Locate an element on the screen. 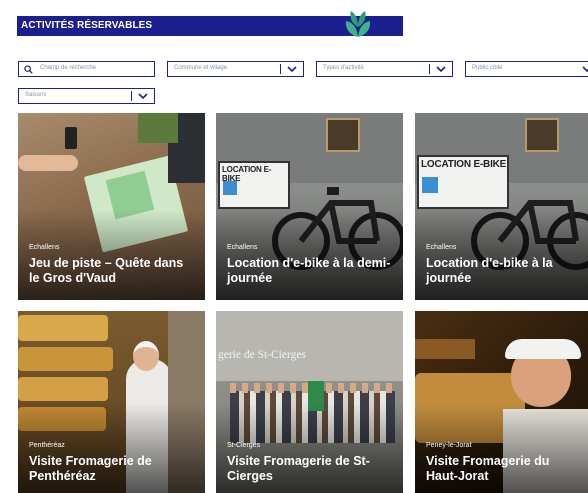  card-title: Visite Fromagerie de Penthéréaz is located at coordinates (113, 469).